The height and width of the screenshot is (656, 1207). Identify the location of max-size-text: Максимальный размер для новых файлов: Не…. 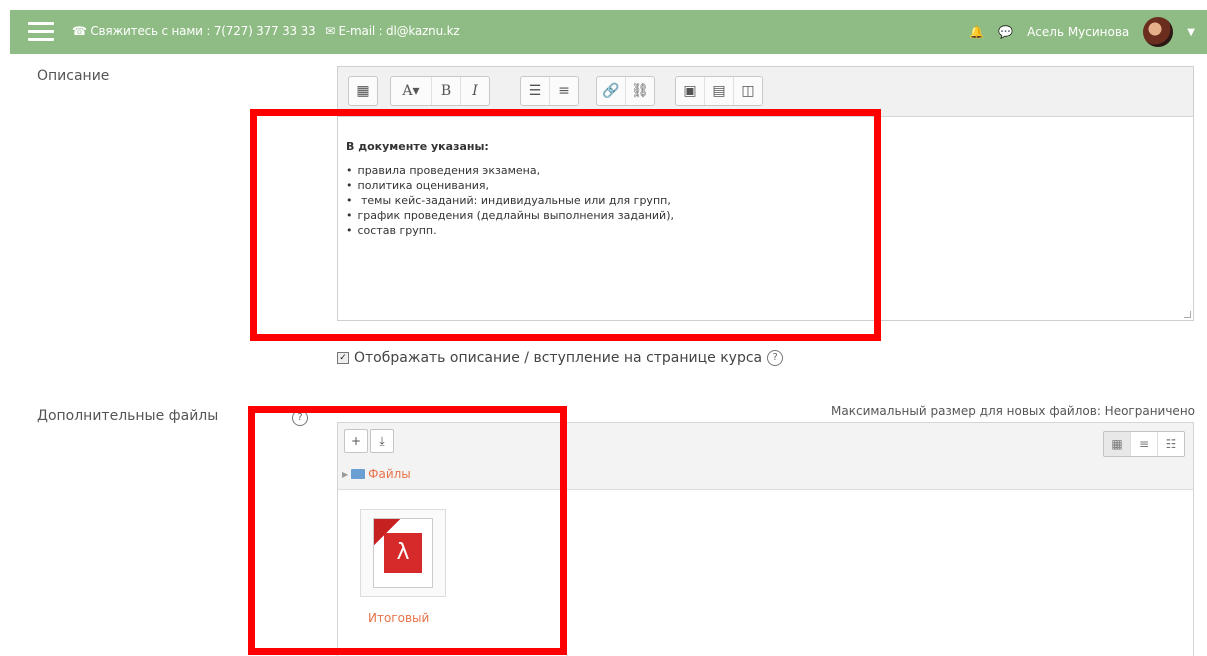
(1013, 411).